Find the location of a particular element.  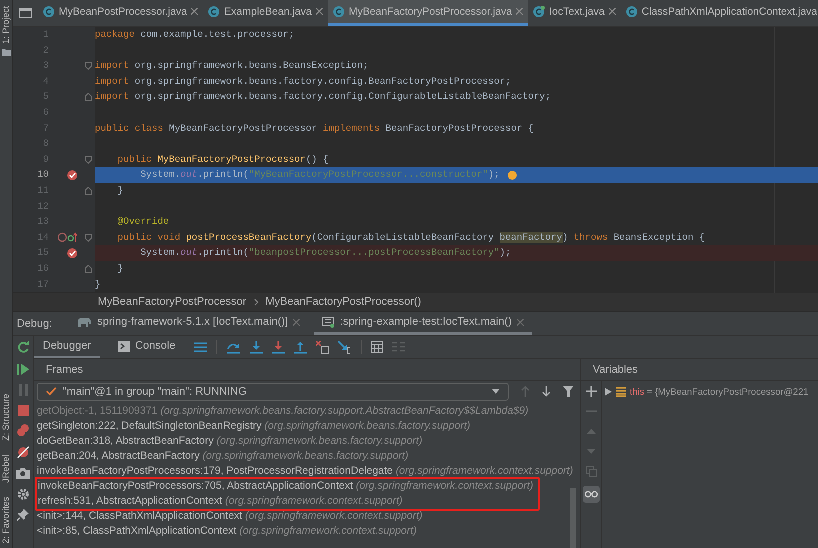

arrow-down-icon is located at coordinates (546, 391).